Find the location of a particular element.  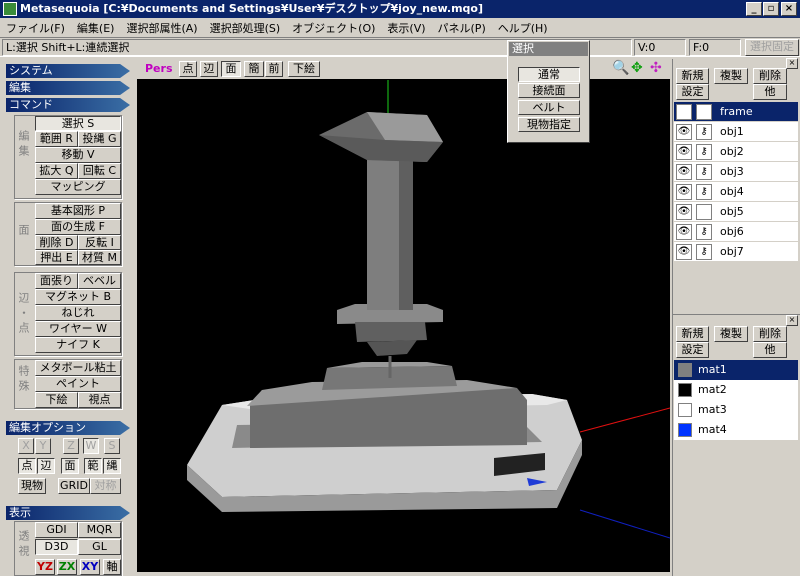

wire-button: ワイヤー W is located at coordinates (78, 329).